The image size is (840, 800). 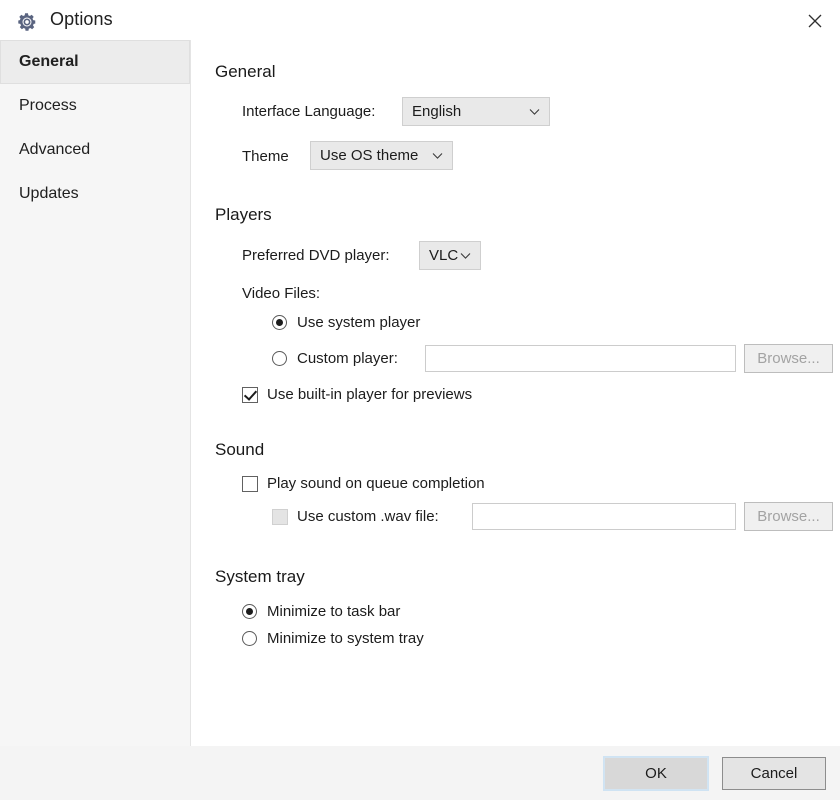 I want to click on video-files-label: Video Files:, so click(x=281, y=293).